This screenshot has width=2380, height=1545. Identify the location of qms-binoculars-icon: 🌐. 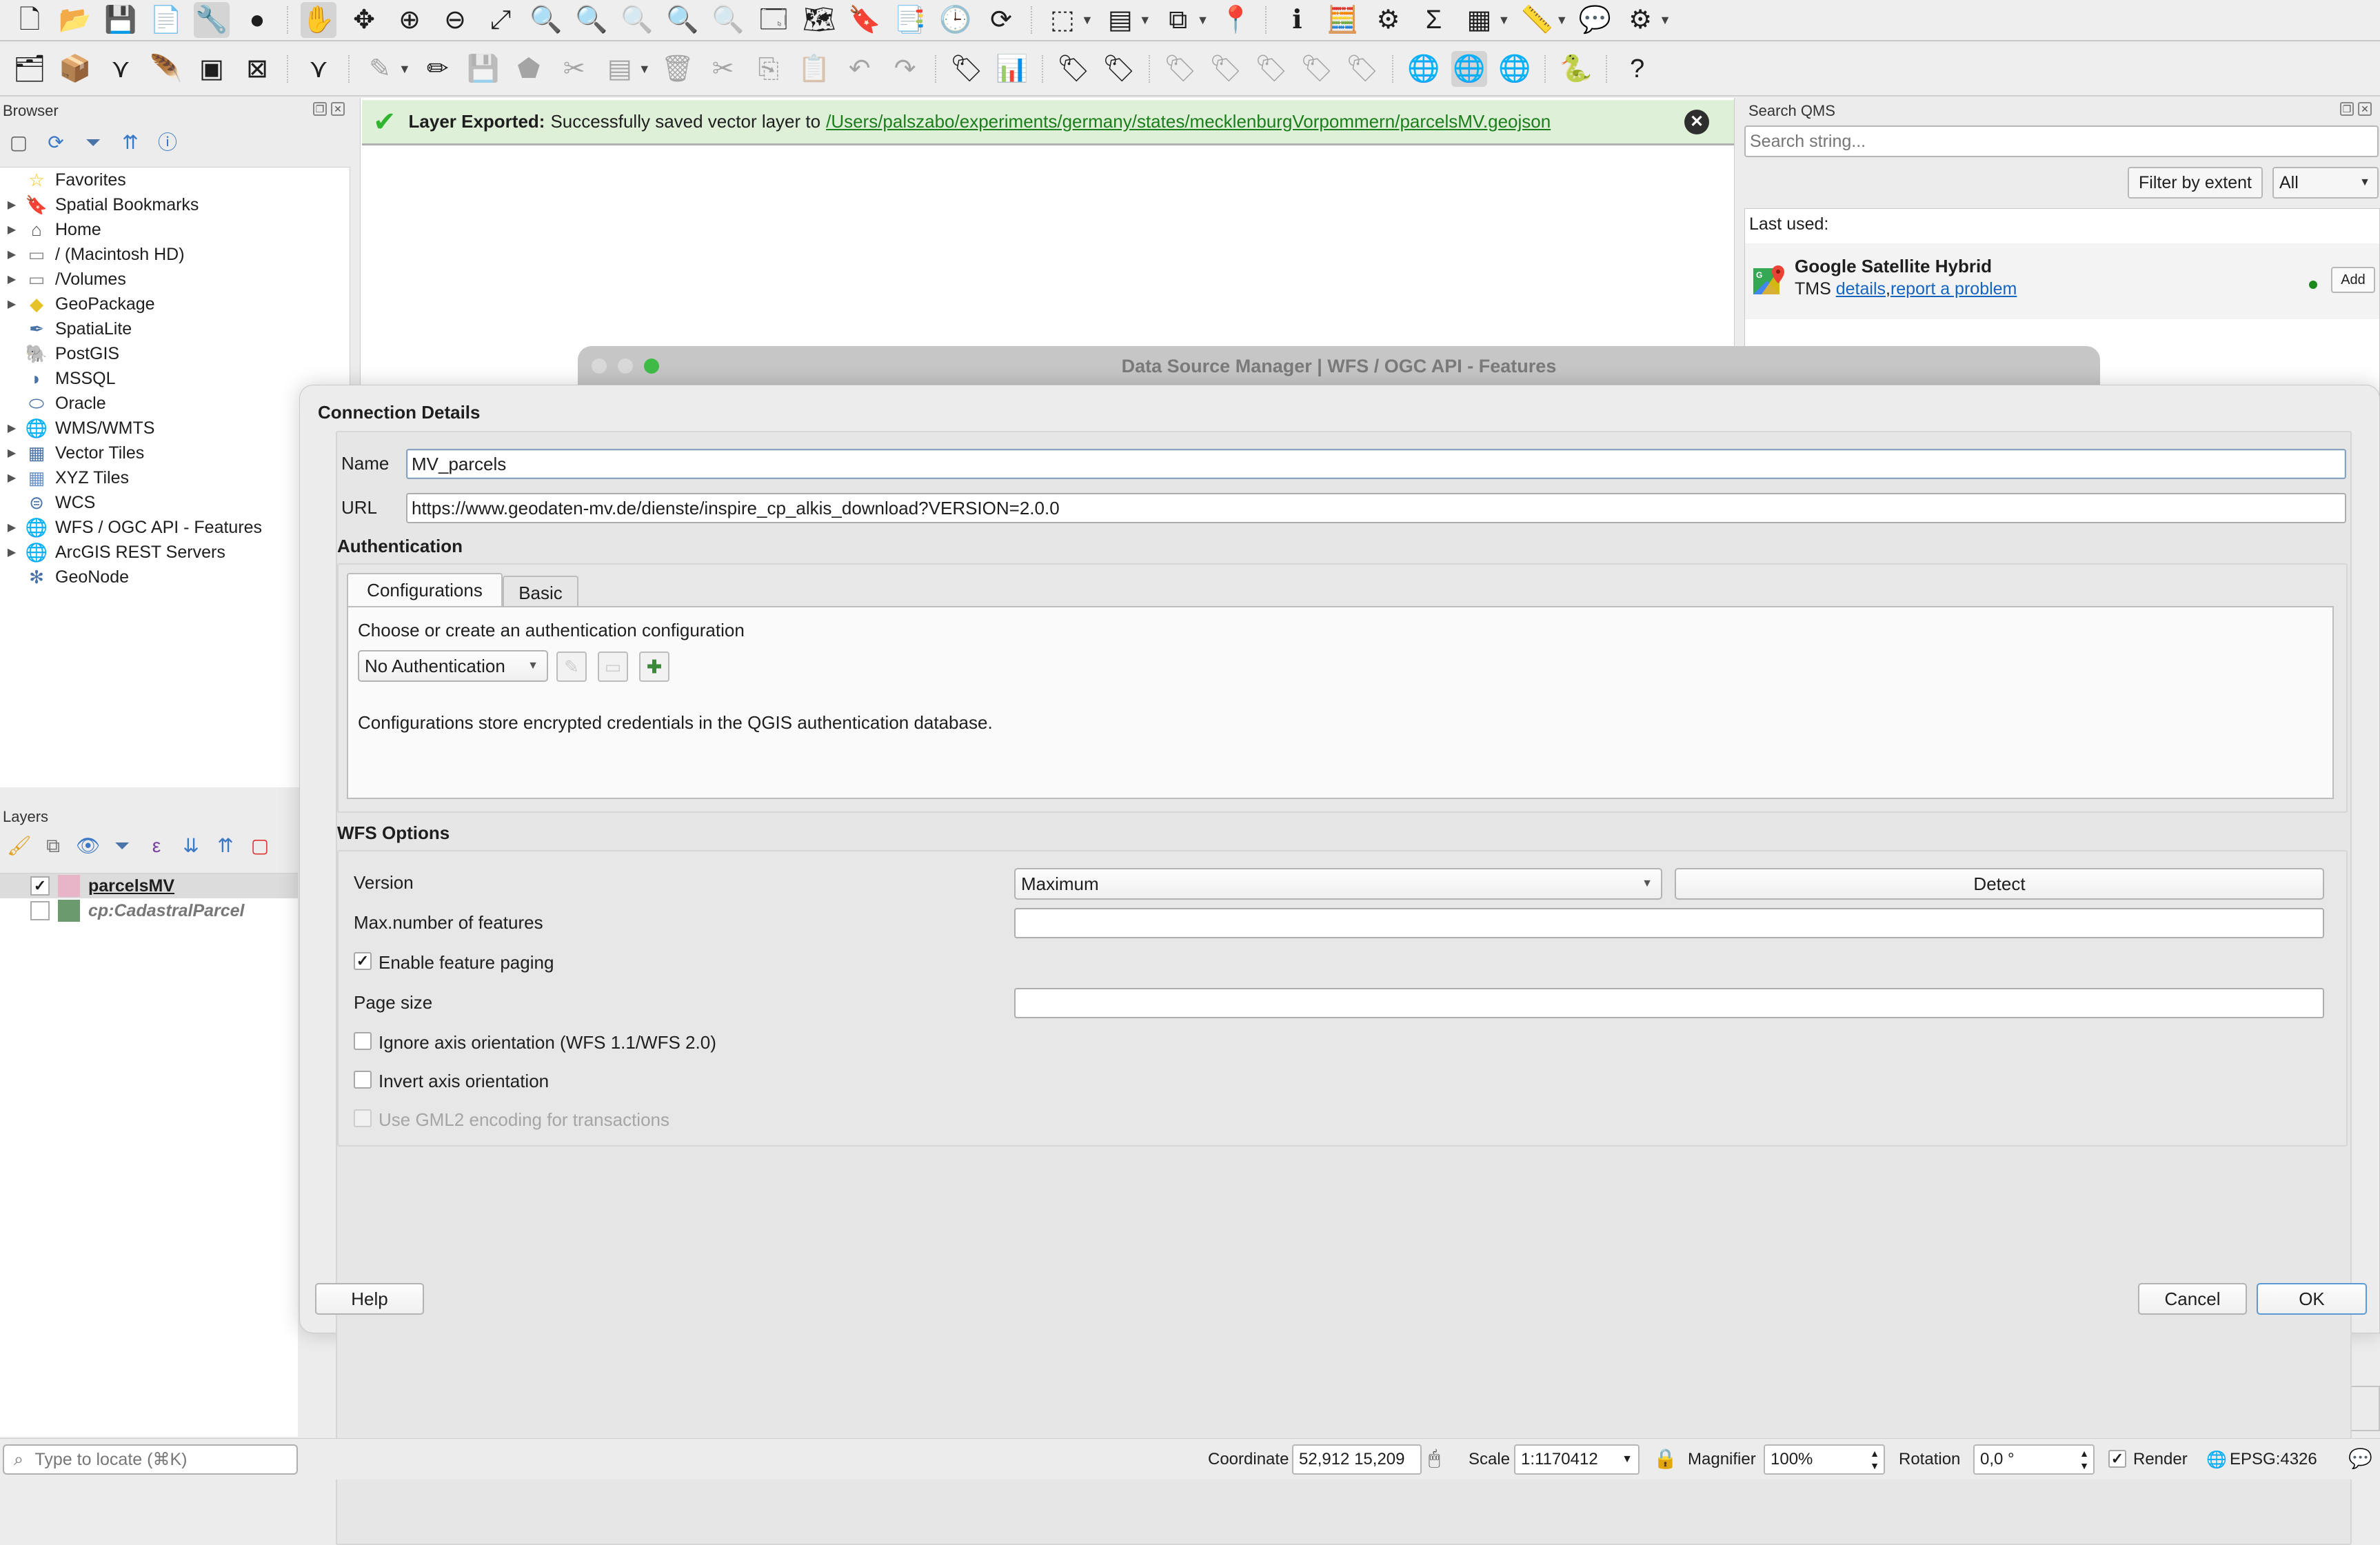
(1515, 69).